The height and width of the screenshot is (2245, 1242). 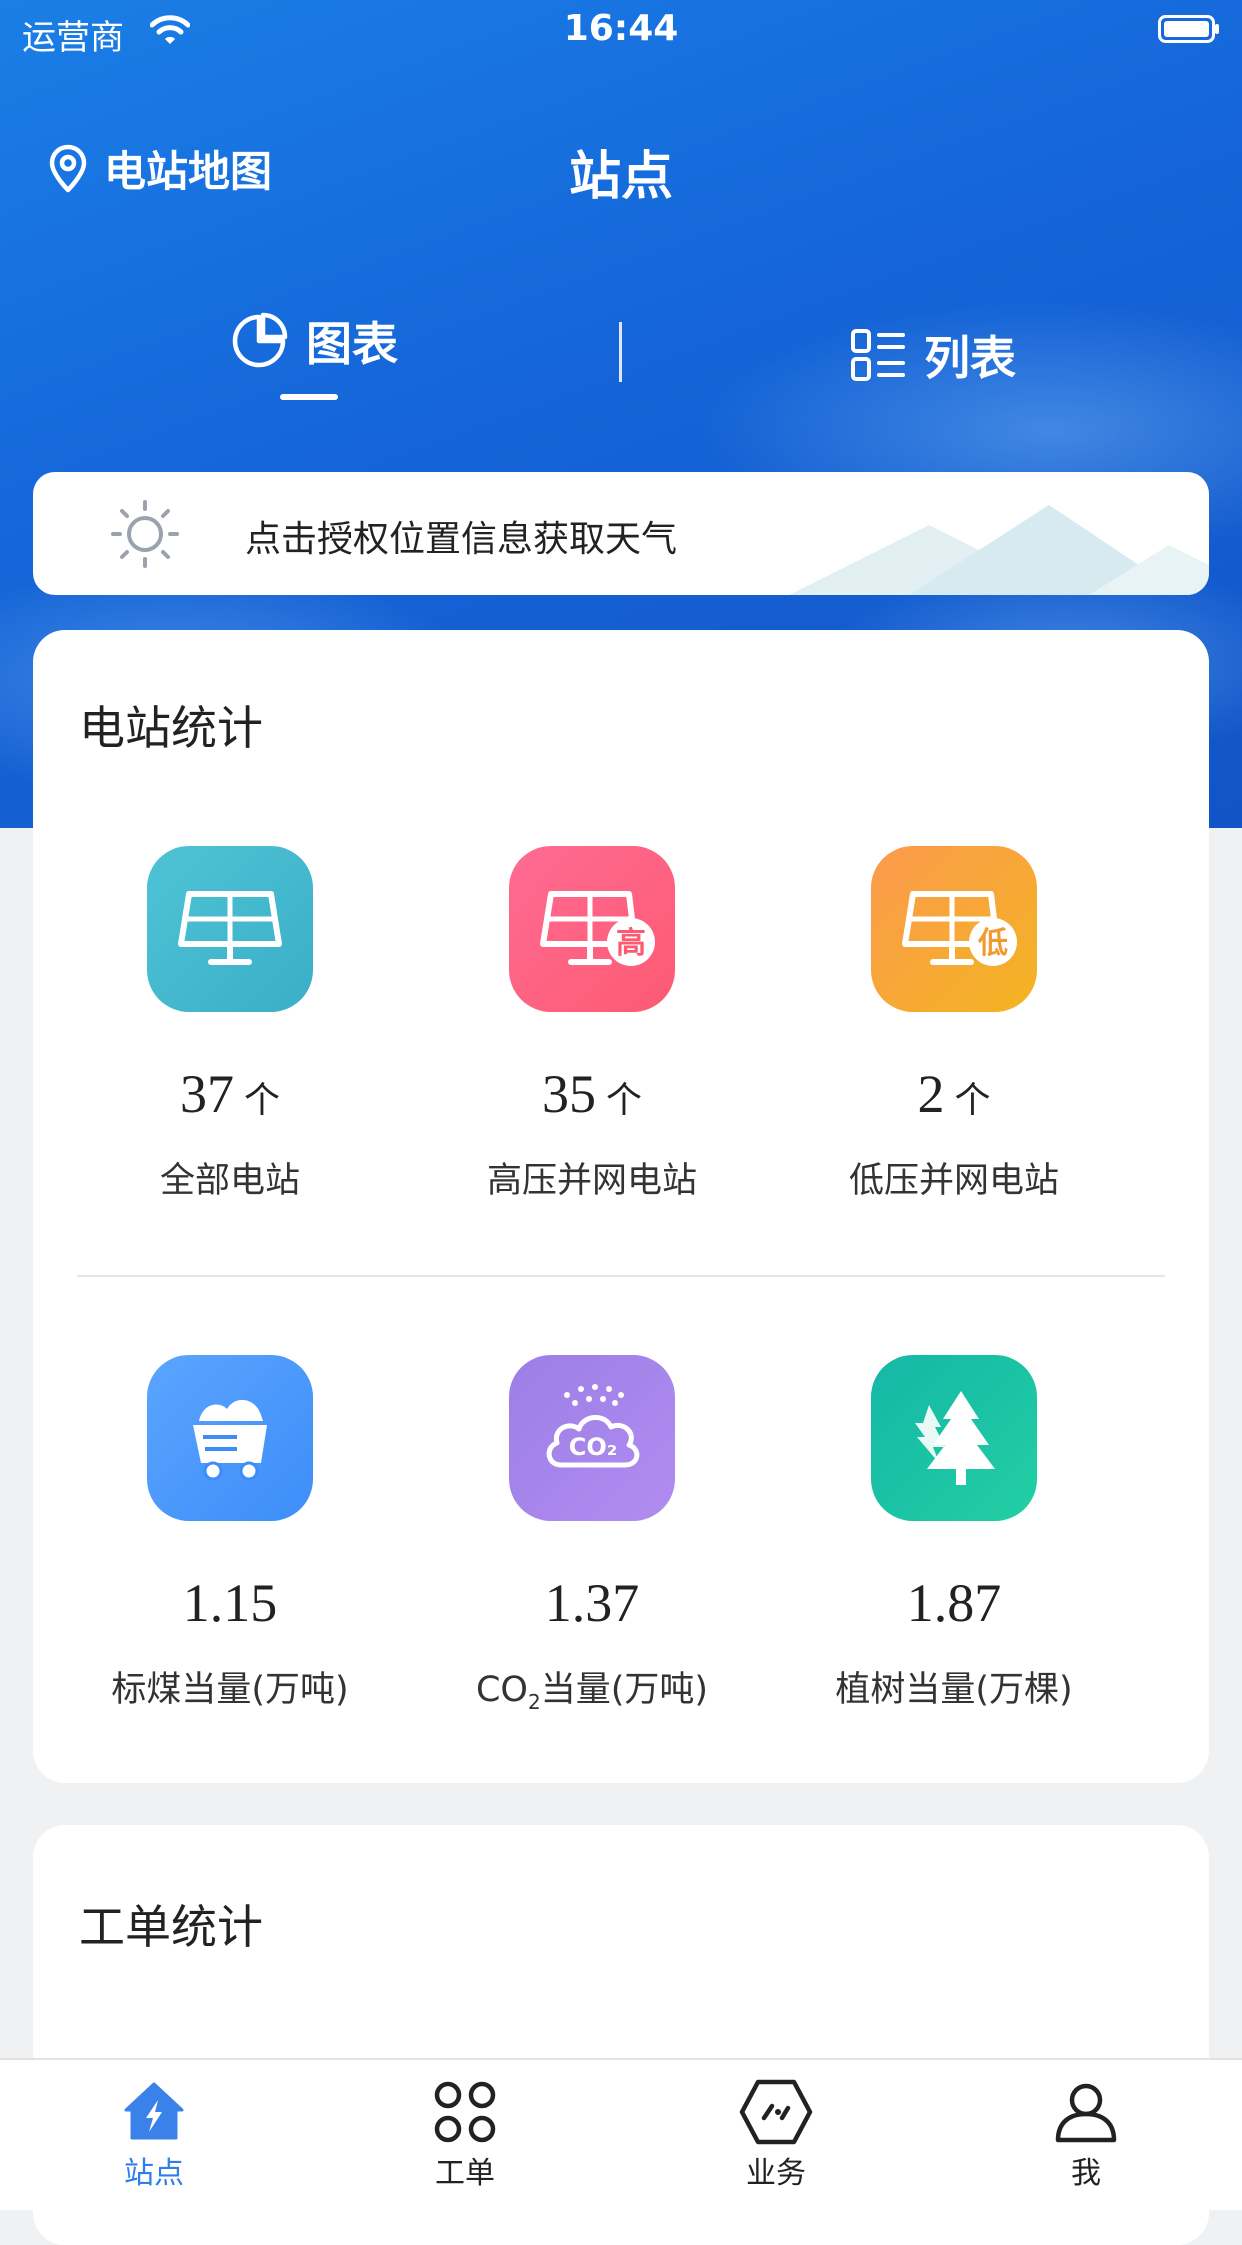 I want to click on stat-value: 1.15, so click(x=230, y=1603).